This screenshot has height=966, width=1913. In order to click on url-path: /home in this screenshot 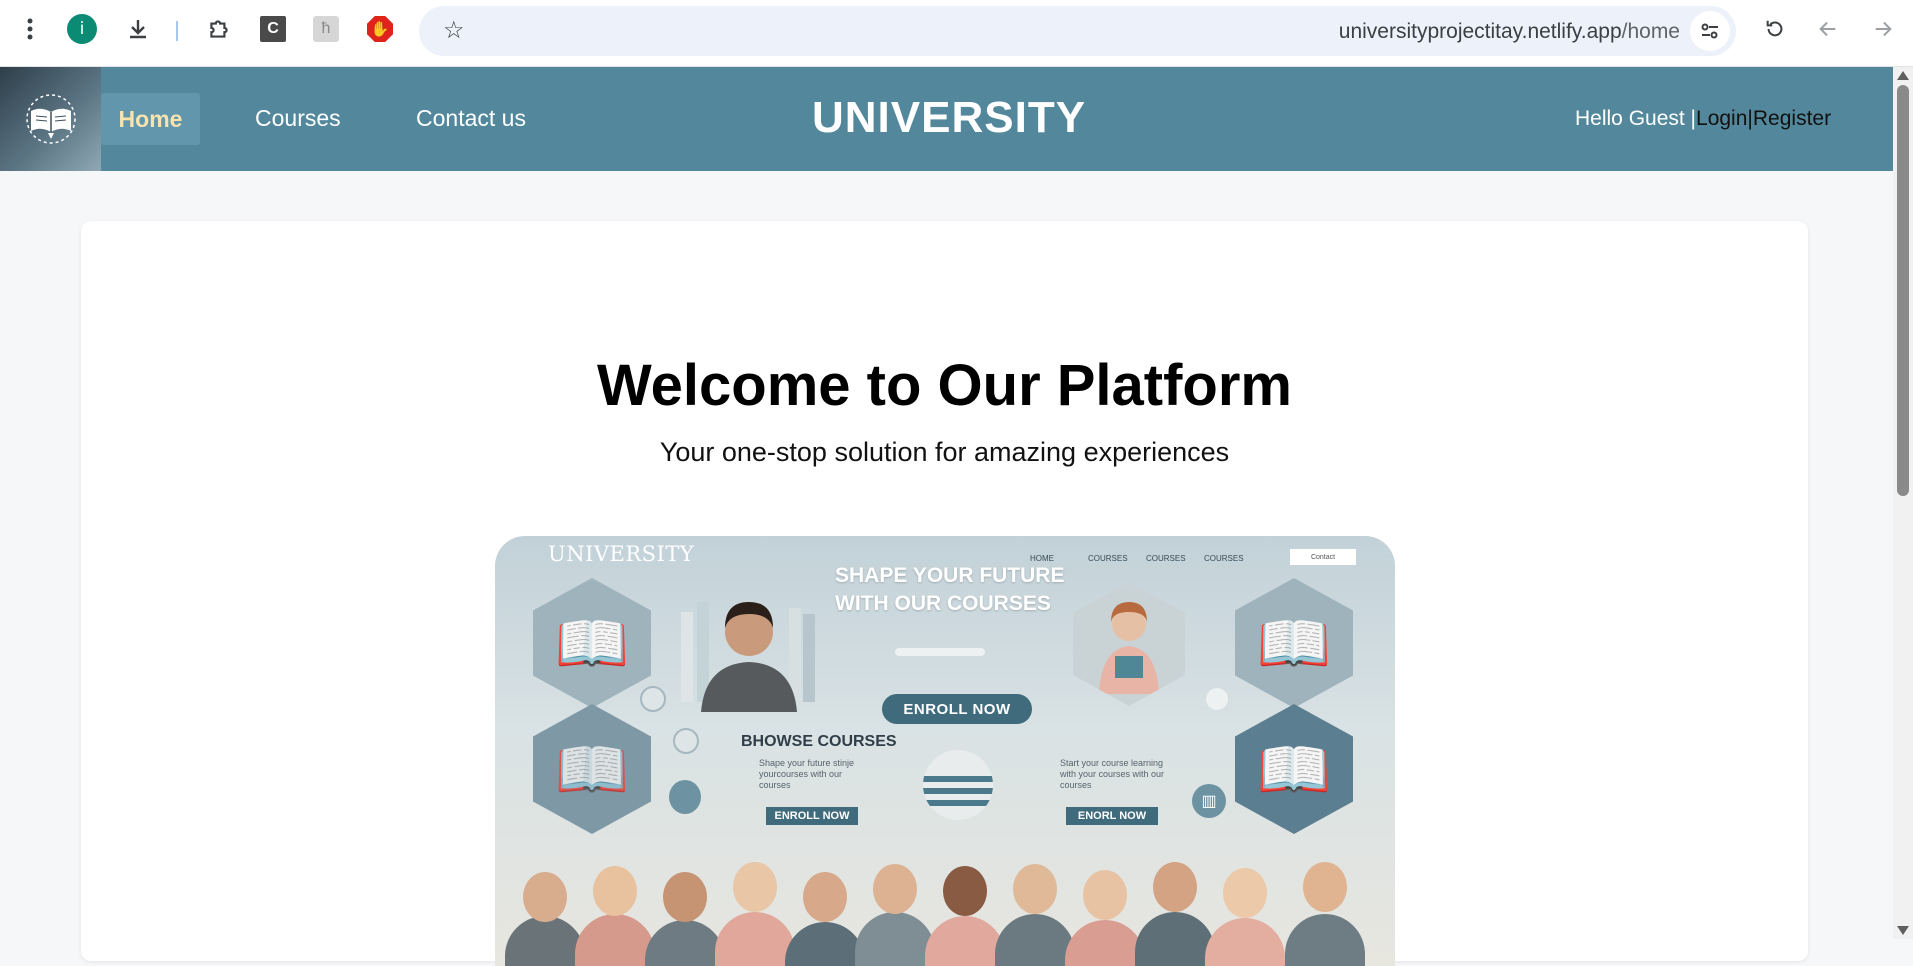, I will do `click(1650, 31)`.